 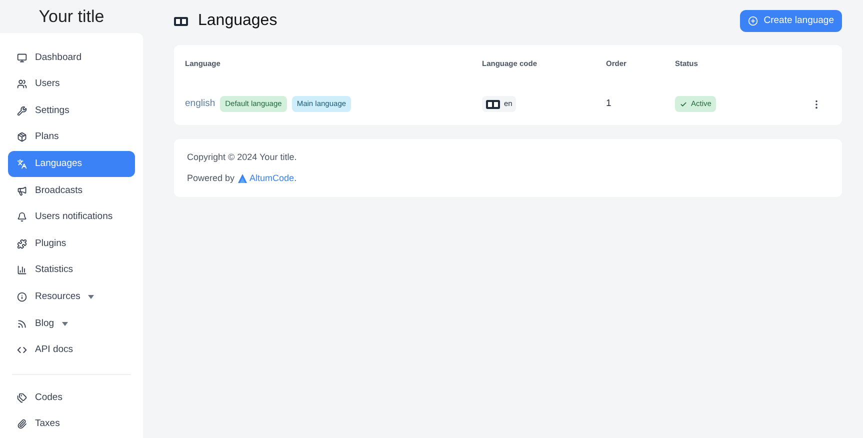 I want to click on sidebar-label: Resources, so click(x=57, y=297).